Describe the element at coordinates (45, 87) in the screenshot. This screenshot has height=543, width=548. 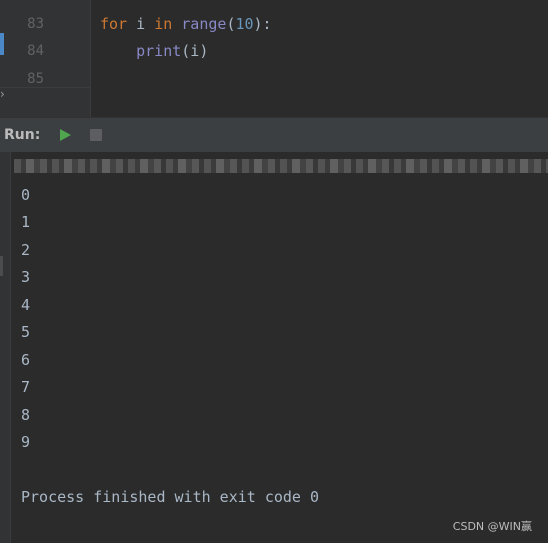
I see `gutter-divider` at that location.